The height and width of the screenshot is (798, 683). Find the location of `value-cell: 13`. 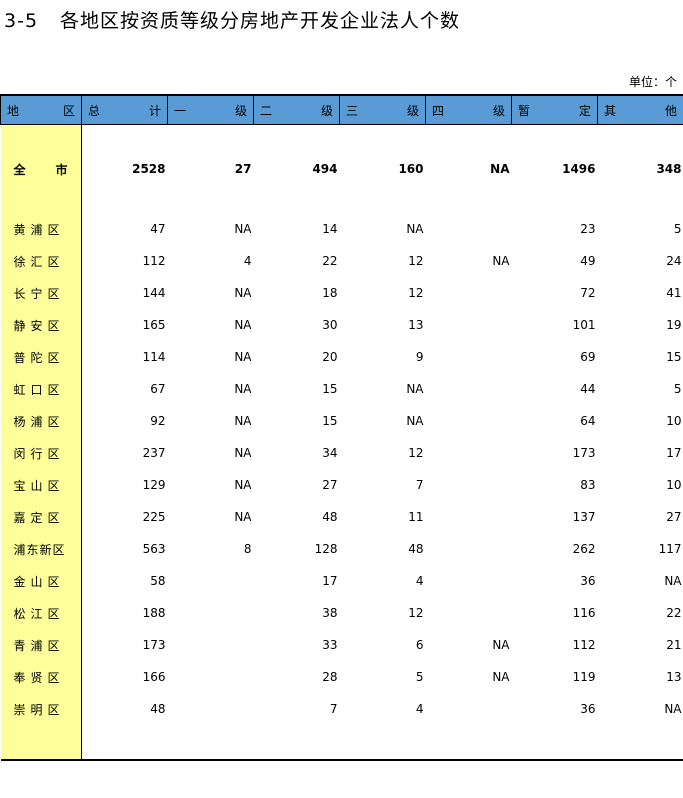

value-cell: 13 is located at coordinates (674, 677).